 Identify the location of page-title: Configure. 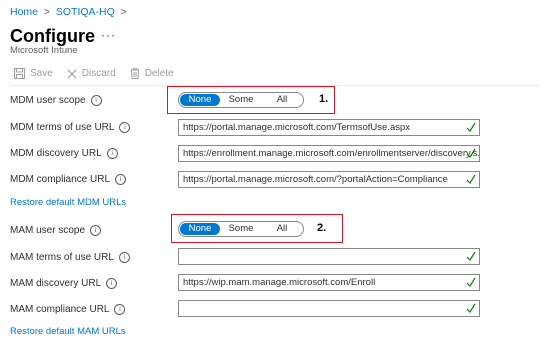
(52, 36).